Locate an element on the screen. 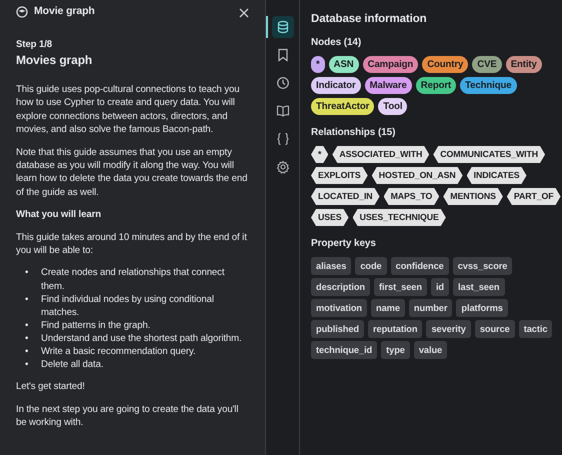  paragraph: This guide takes around 10 minutes and by the end of it you will be able to: is located at coordinates (132, 244).